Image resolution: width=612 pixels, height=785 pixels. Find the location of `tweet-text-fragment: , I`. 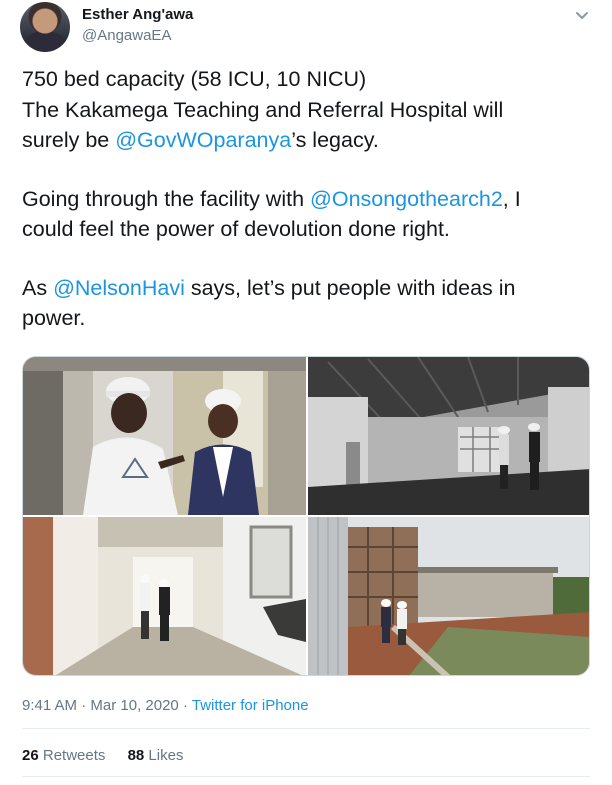

tweet-text-fragment: , I is located at coordinates (511, 198).